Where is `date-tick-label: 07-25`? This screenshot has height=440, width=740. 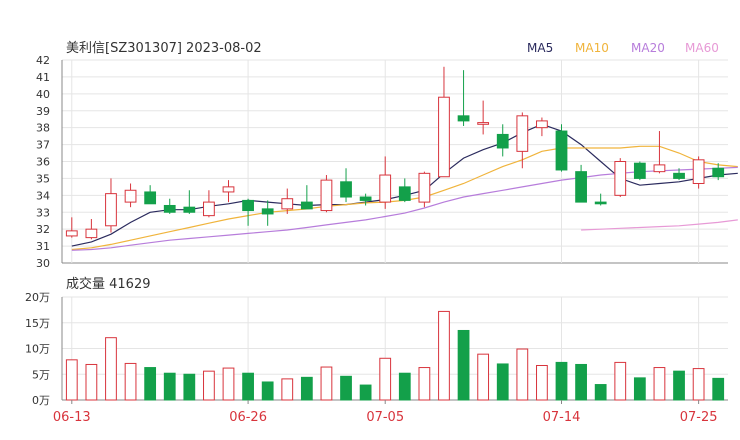 date-tick-label: 07-25 is located at coordinates (699, 417).